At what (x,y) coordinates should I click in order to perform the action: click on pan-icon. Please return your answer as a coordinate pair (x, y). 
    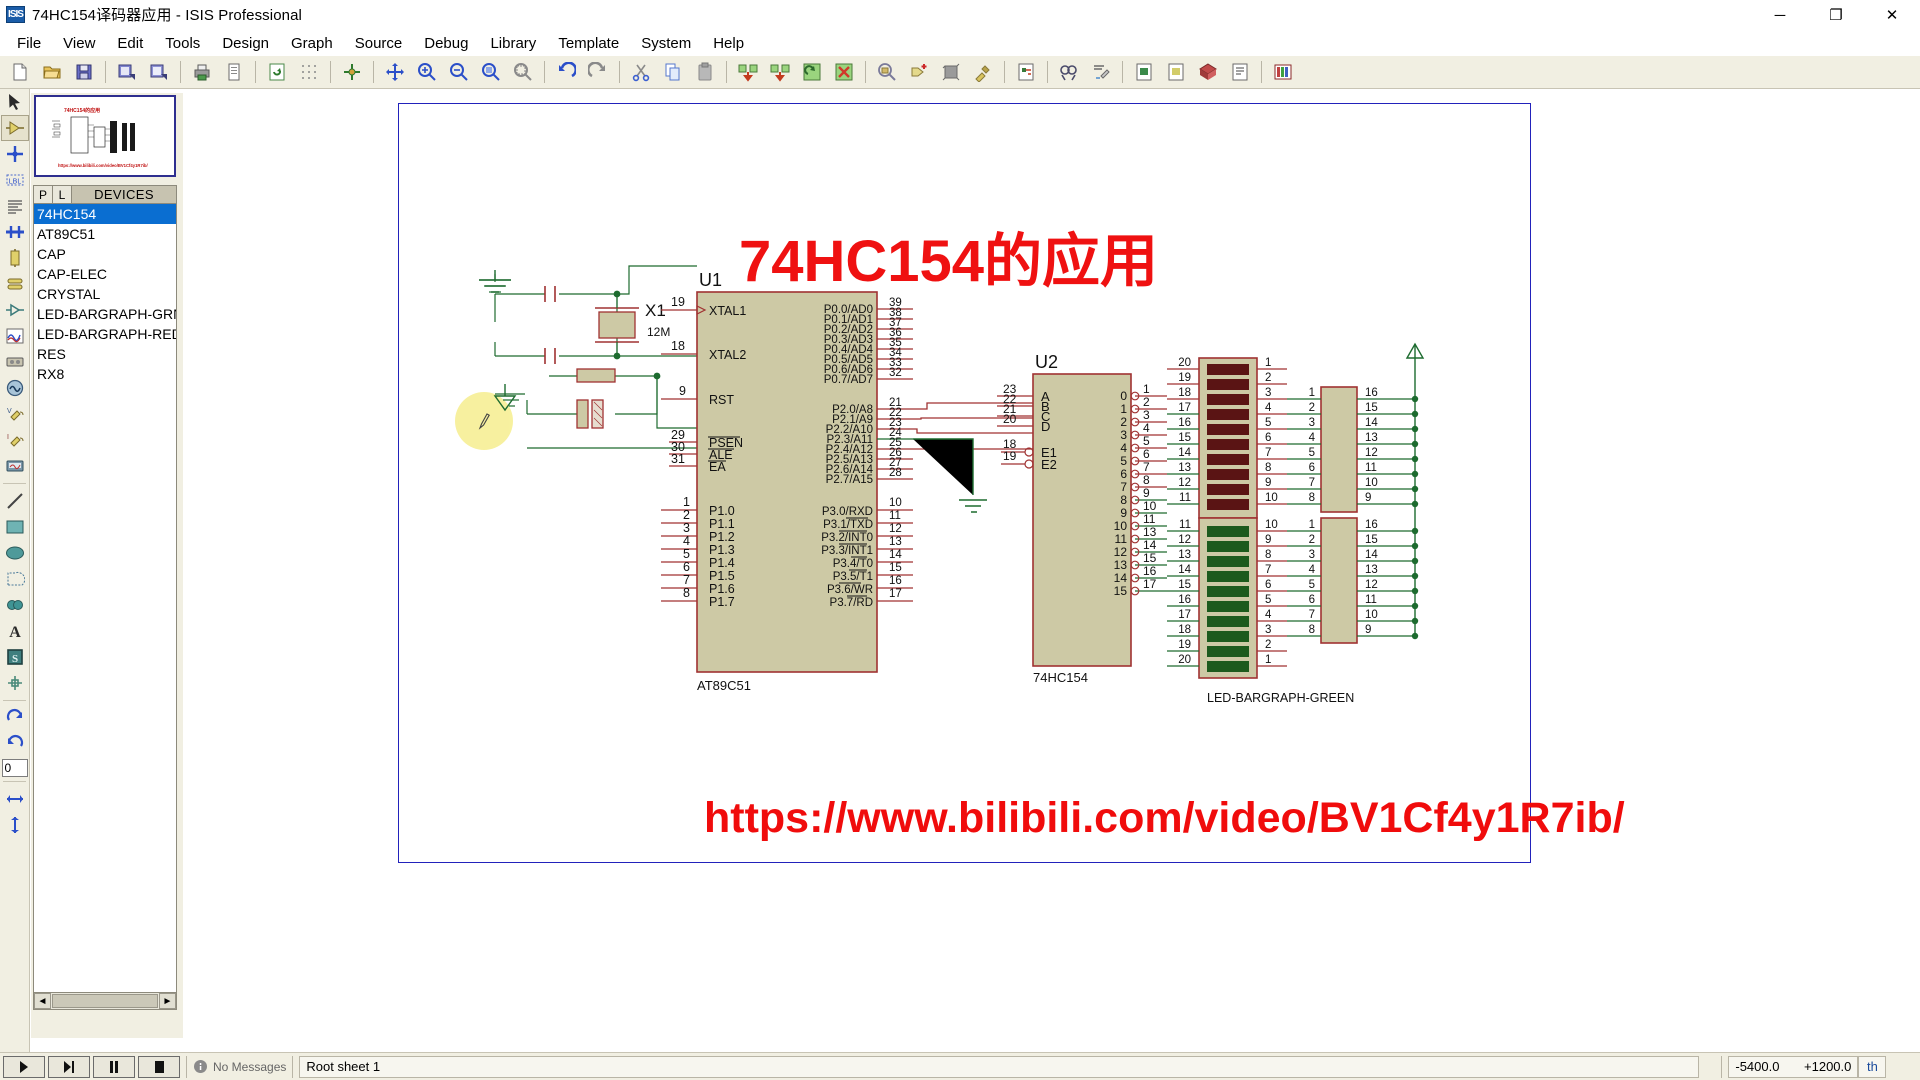
    Looking at the image, I should click on (395, 72).